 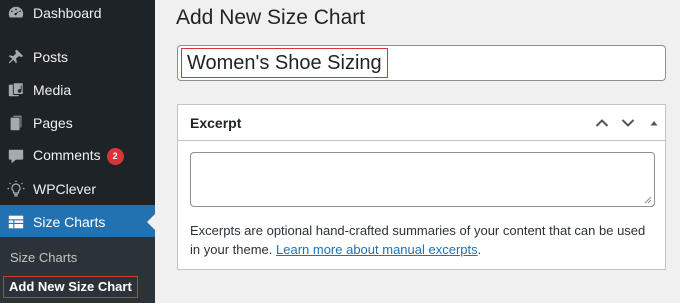 What do you see at coordinates (69, 221) in the screenshot?
I see `sidebar-item-label: Size Charts` at bounding box center [69, 221].